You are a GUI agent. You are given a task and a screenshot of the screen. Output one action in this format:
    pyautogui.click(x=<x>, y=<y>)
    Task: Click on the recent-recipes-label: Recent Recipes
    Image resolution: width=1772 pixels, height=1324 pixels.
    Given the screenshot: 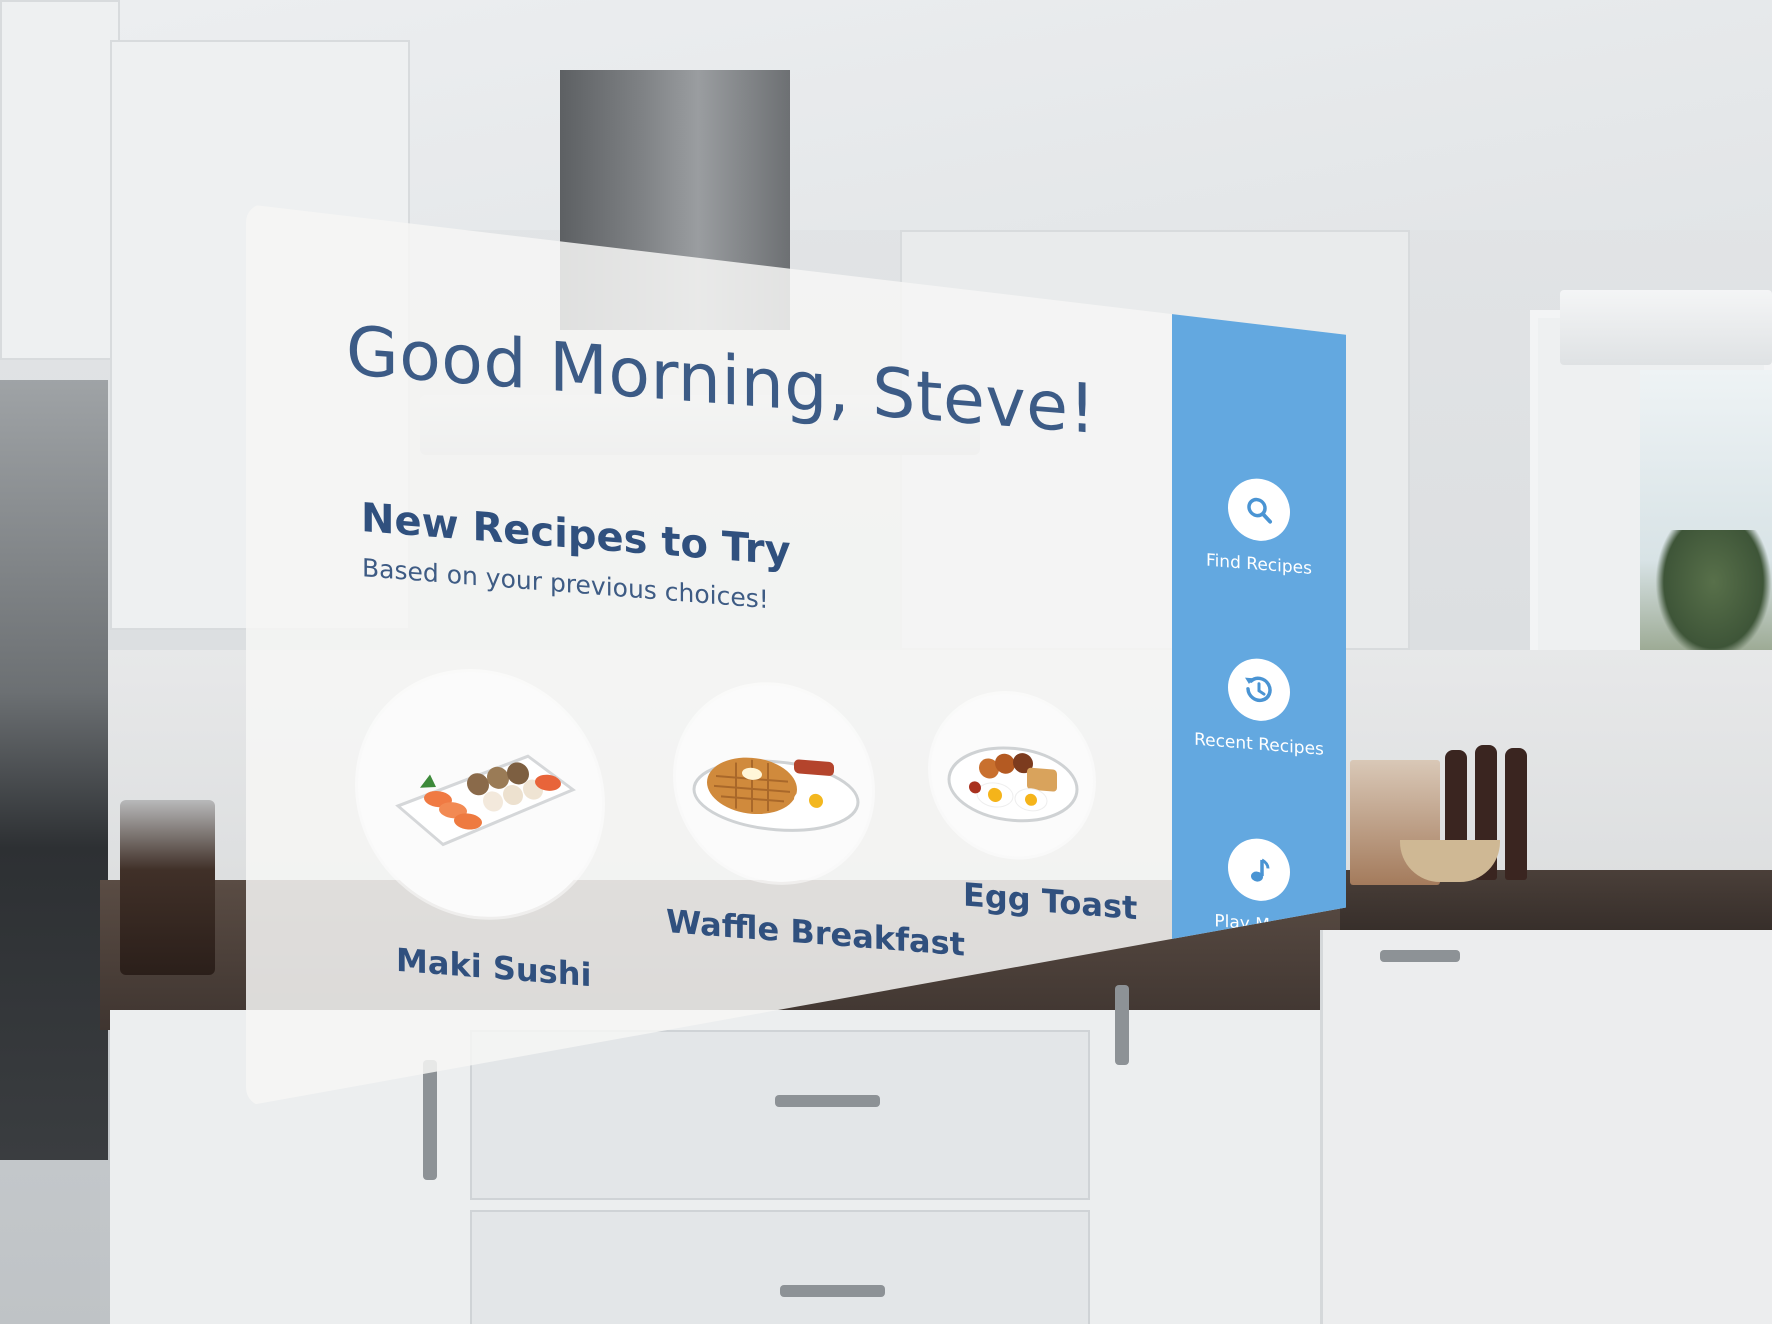 What is the action you would take?
    pyautogui.click(x=1259, y=744)
    